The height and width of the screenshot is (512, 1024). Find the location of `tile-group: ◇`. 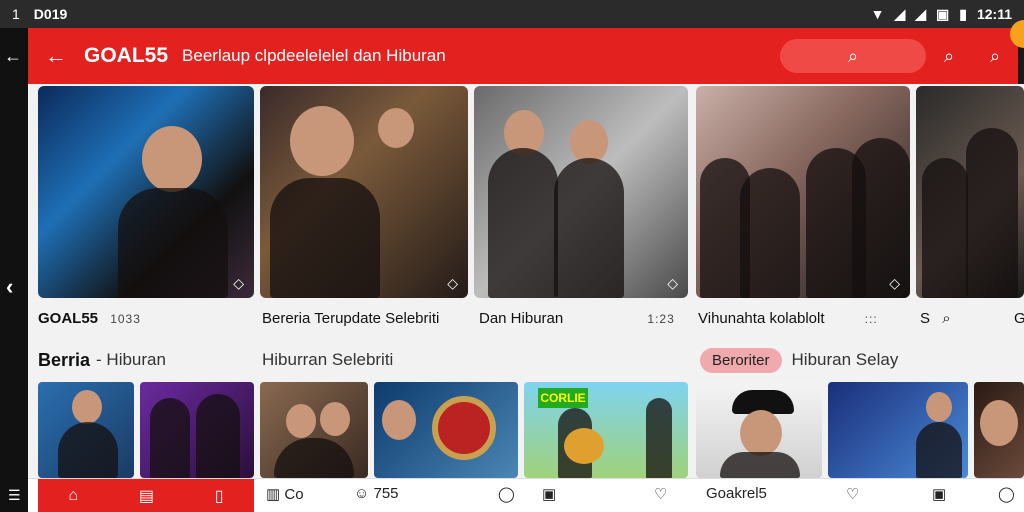

tile-group: ◇ is located at coordinates (803, 192).